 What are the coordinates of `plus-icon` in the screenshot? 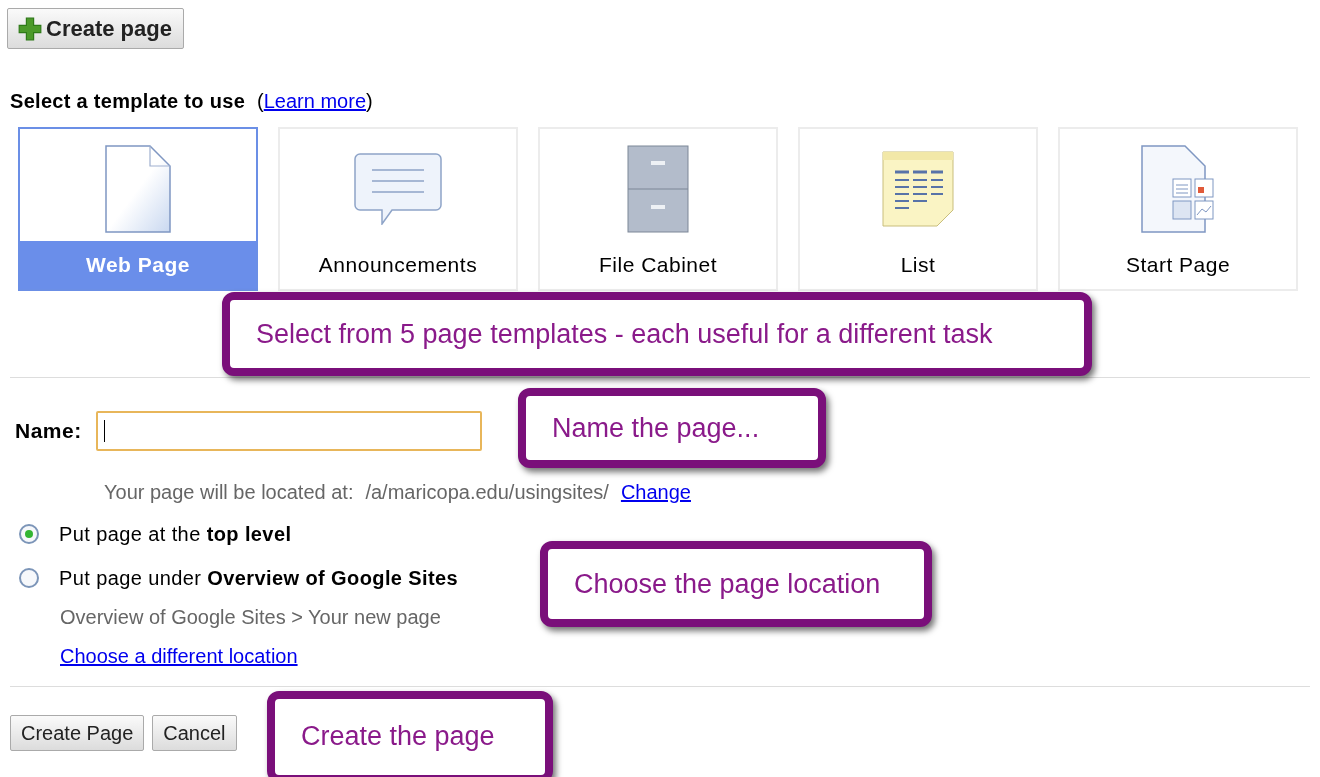 It's located at (30, 28).